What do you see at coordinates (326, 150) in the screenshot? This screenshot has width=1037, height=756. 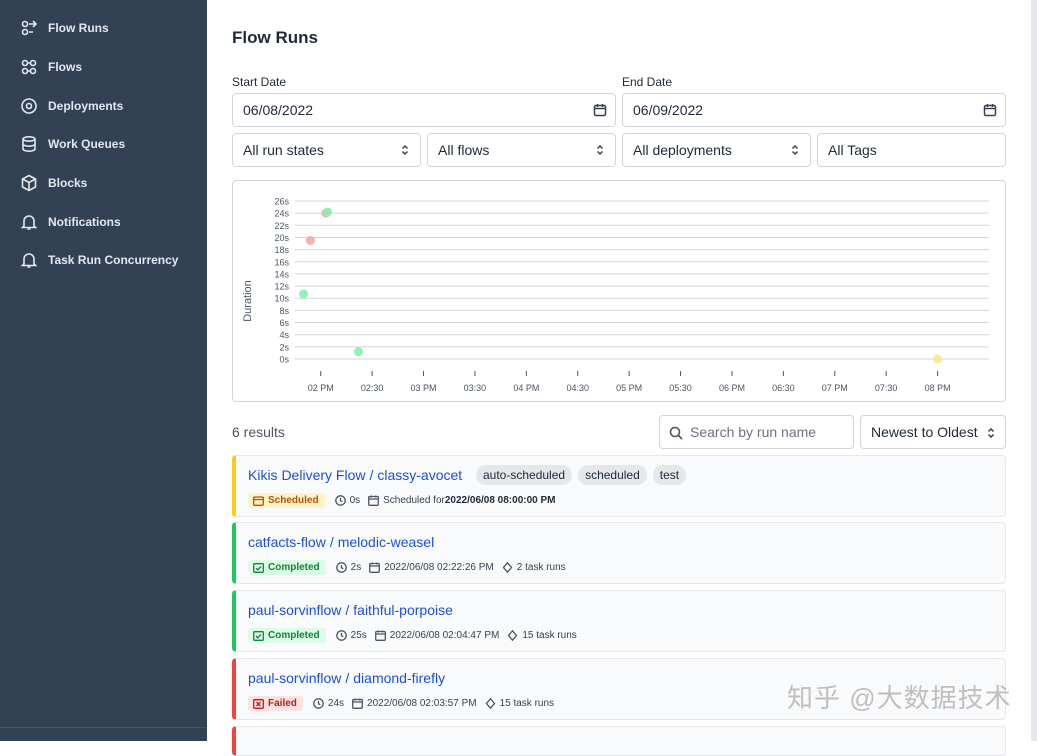 I see `run-states-select: All run states` at bounding box center [326, 150].